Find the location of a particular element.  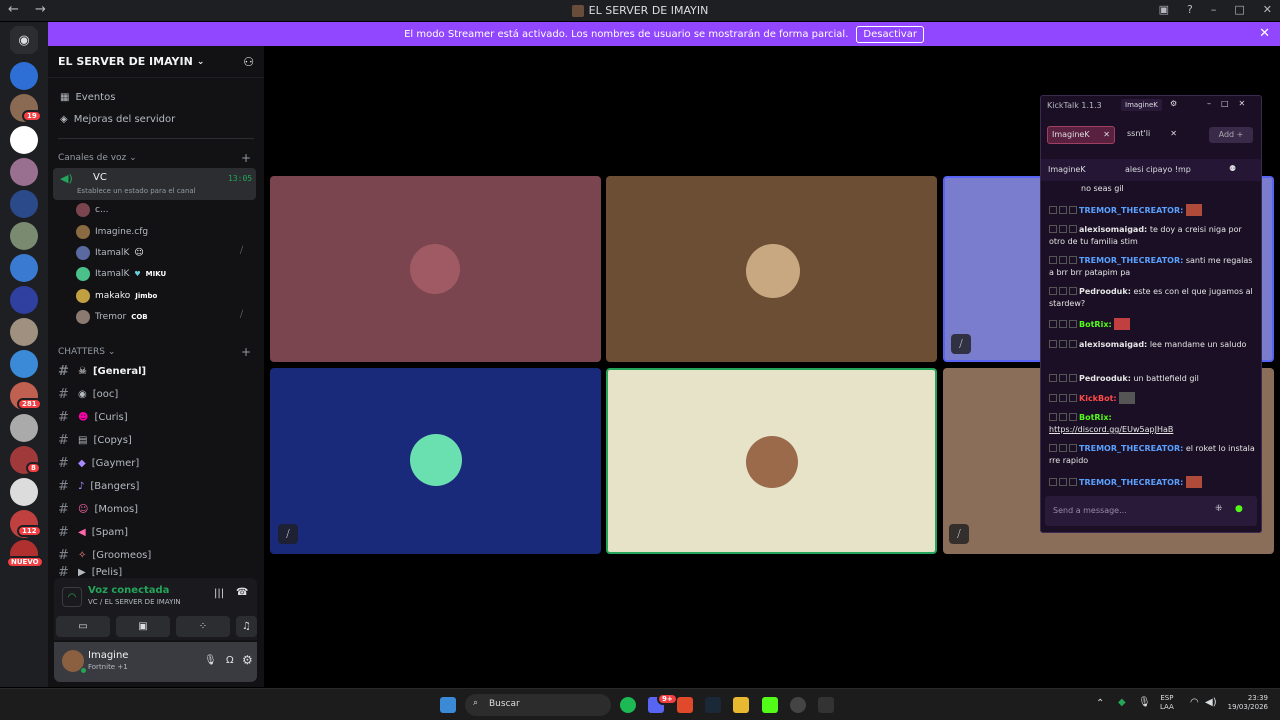

channel-momos: # ☺ [Momos] is located at coordinates (156, 509).